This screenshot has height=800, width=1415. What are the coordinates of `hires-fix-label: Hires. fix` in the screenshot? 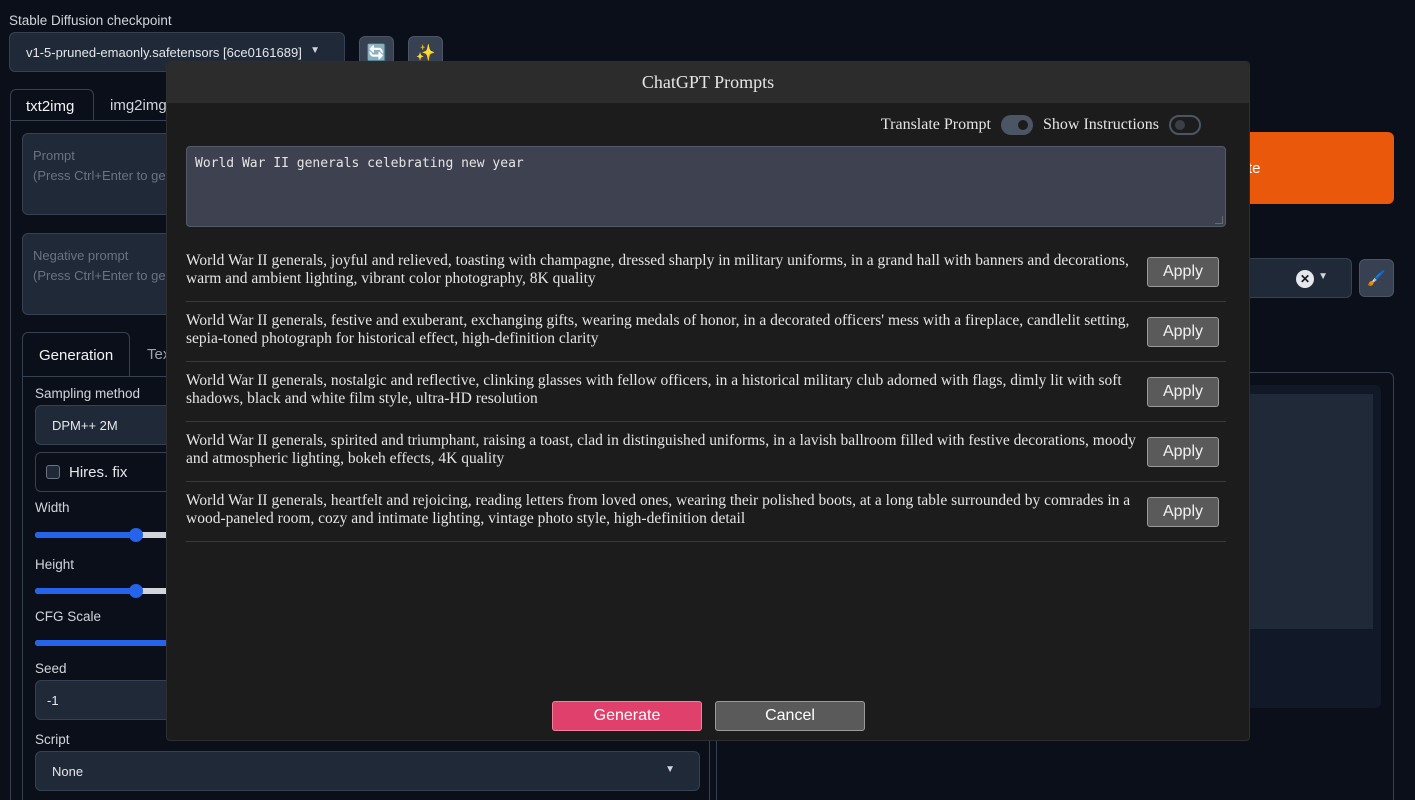 It's located at (98, 472).